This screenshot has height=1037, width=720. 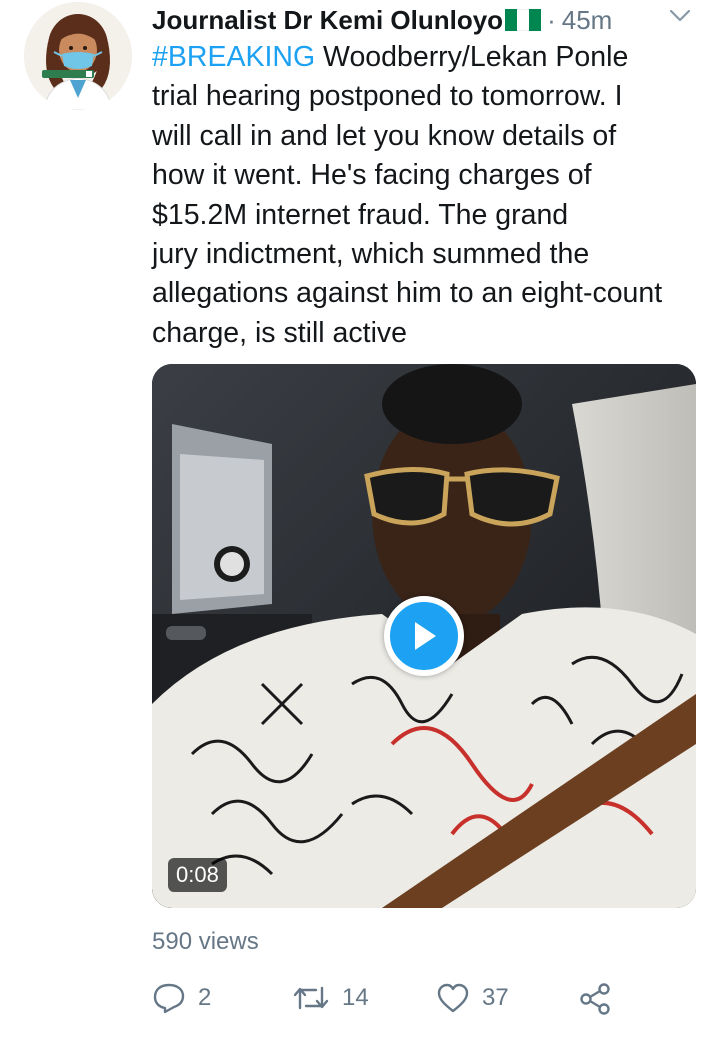 What do you see at coordinates (355, 997) in the screenshot?
I see `retweet-count: 14` at bounding box center [355, 997].